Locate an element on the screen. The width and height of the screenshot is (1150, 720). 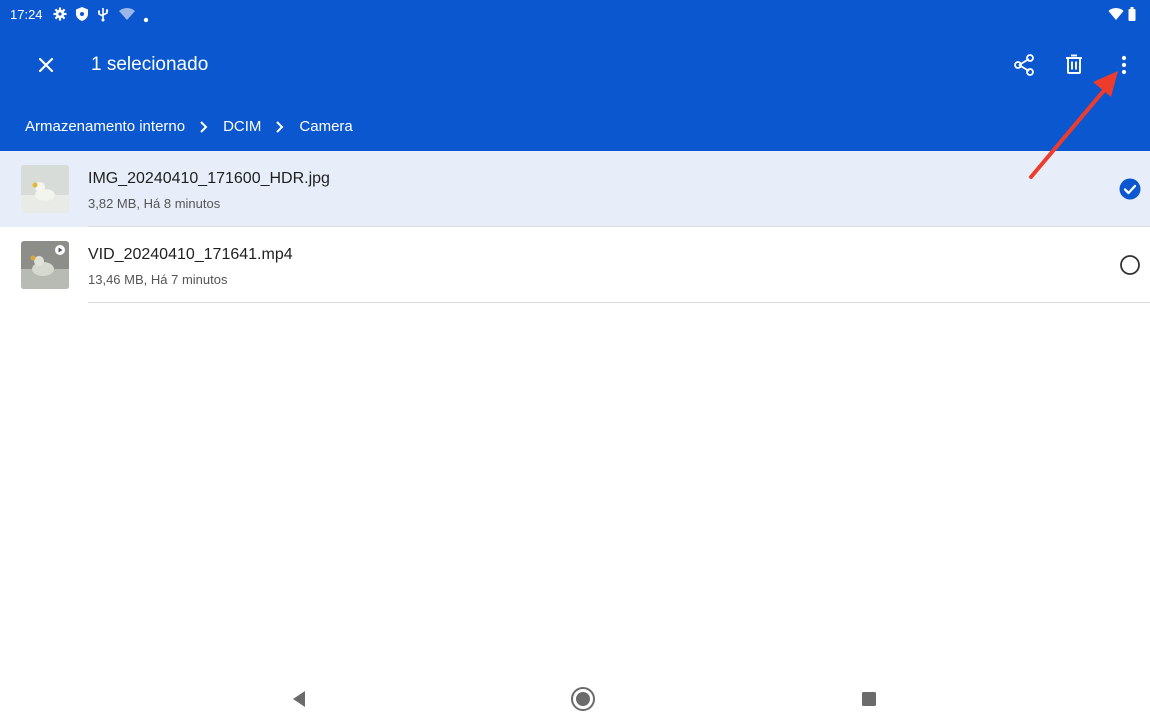
more-vert-icon is located at coordinates (1124, 65).